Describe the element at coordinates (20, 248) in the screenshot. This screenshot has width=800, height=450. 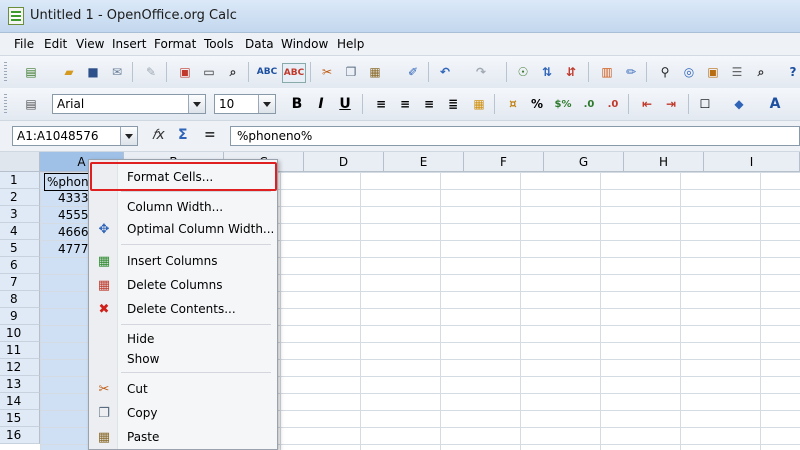
I see `row-header-5: 5` at that location.